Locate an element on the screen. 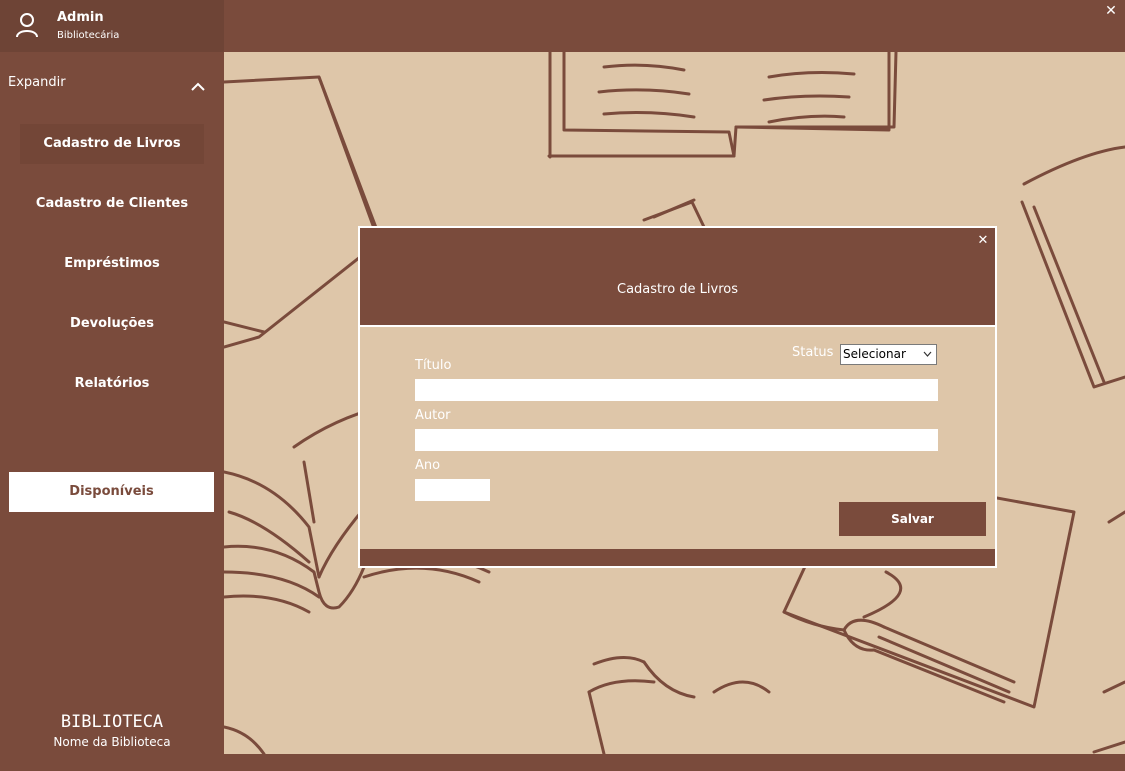 This screenshot has height=771, width=1125. sidebar-item-emprestimos: Empréstimos is located at coordinates (112, 264).